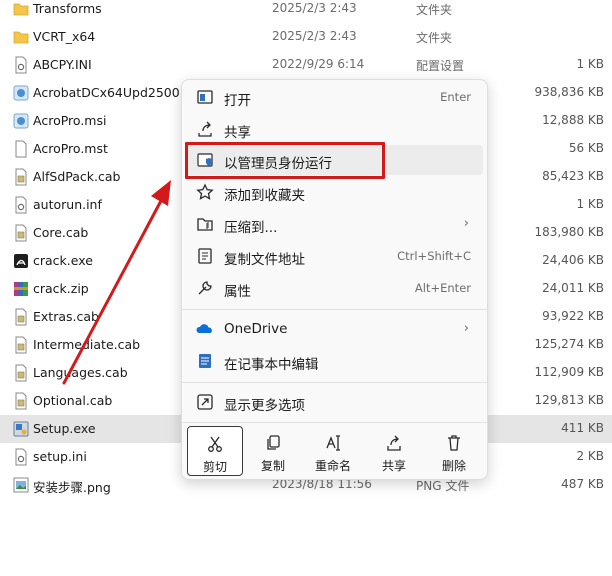  What do you see at coordinates (116, 282) in the screenshot?
I see `annotation-arrow` at bounding box center [116, 282].